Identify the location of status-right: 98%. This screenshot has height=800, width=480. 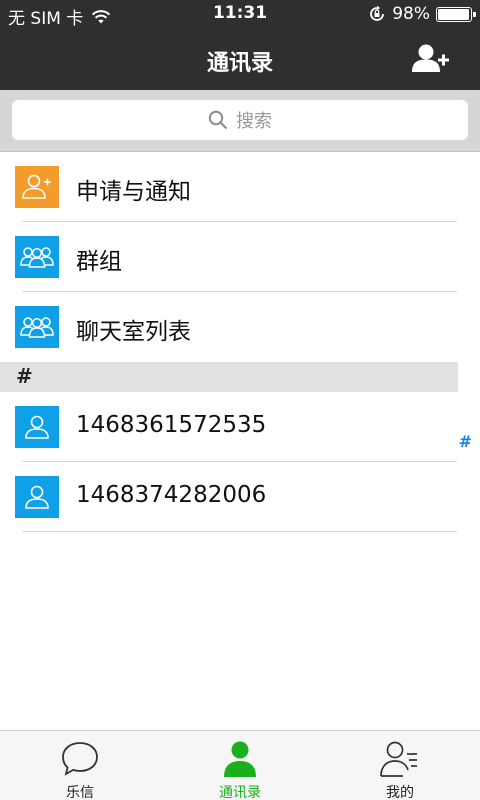
(422, 14).